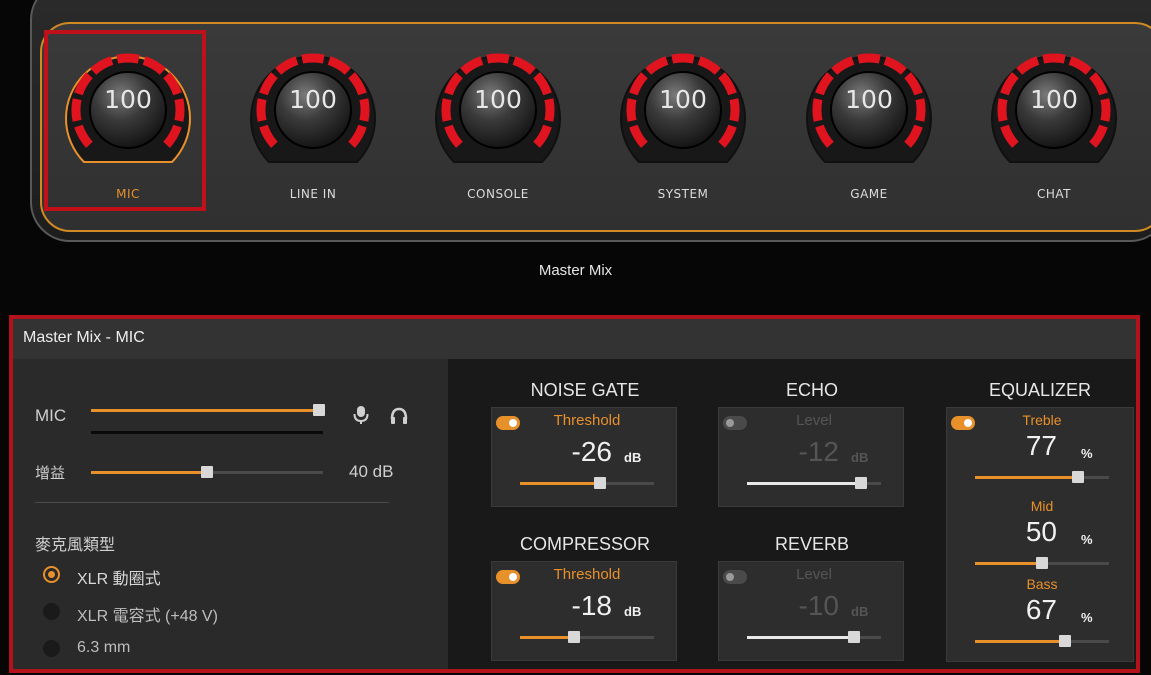  Describe the element at coordinates (869, 194) in the screenshot. I see `knob-label: GAME` at that location.